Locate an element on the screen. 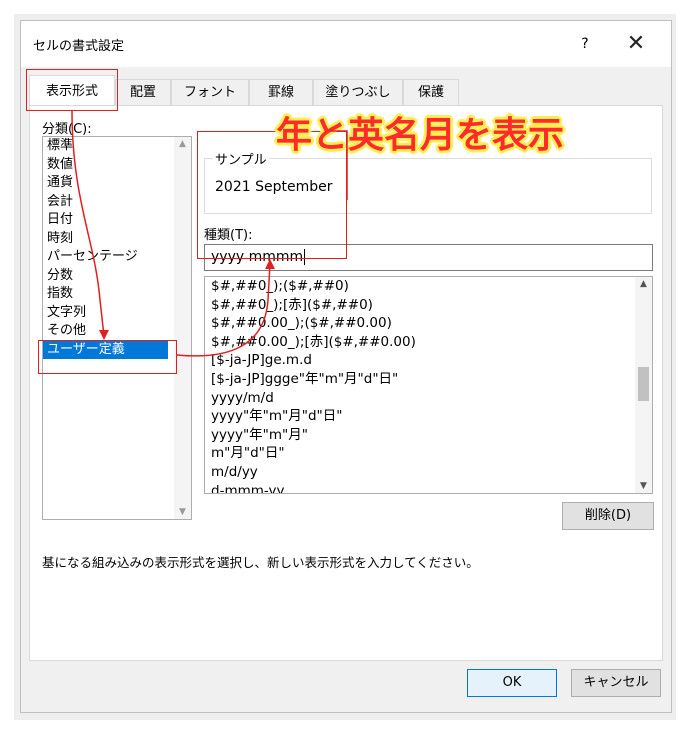 This screenshot has width=698, height=731. arrow-tab-to-category is located at coordinates (88, 223).